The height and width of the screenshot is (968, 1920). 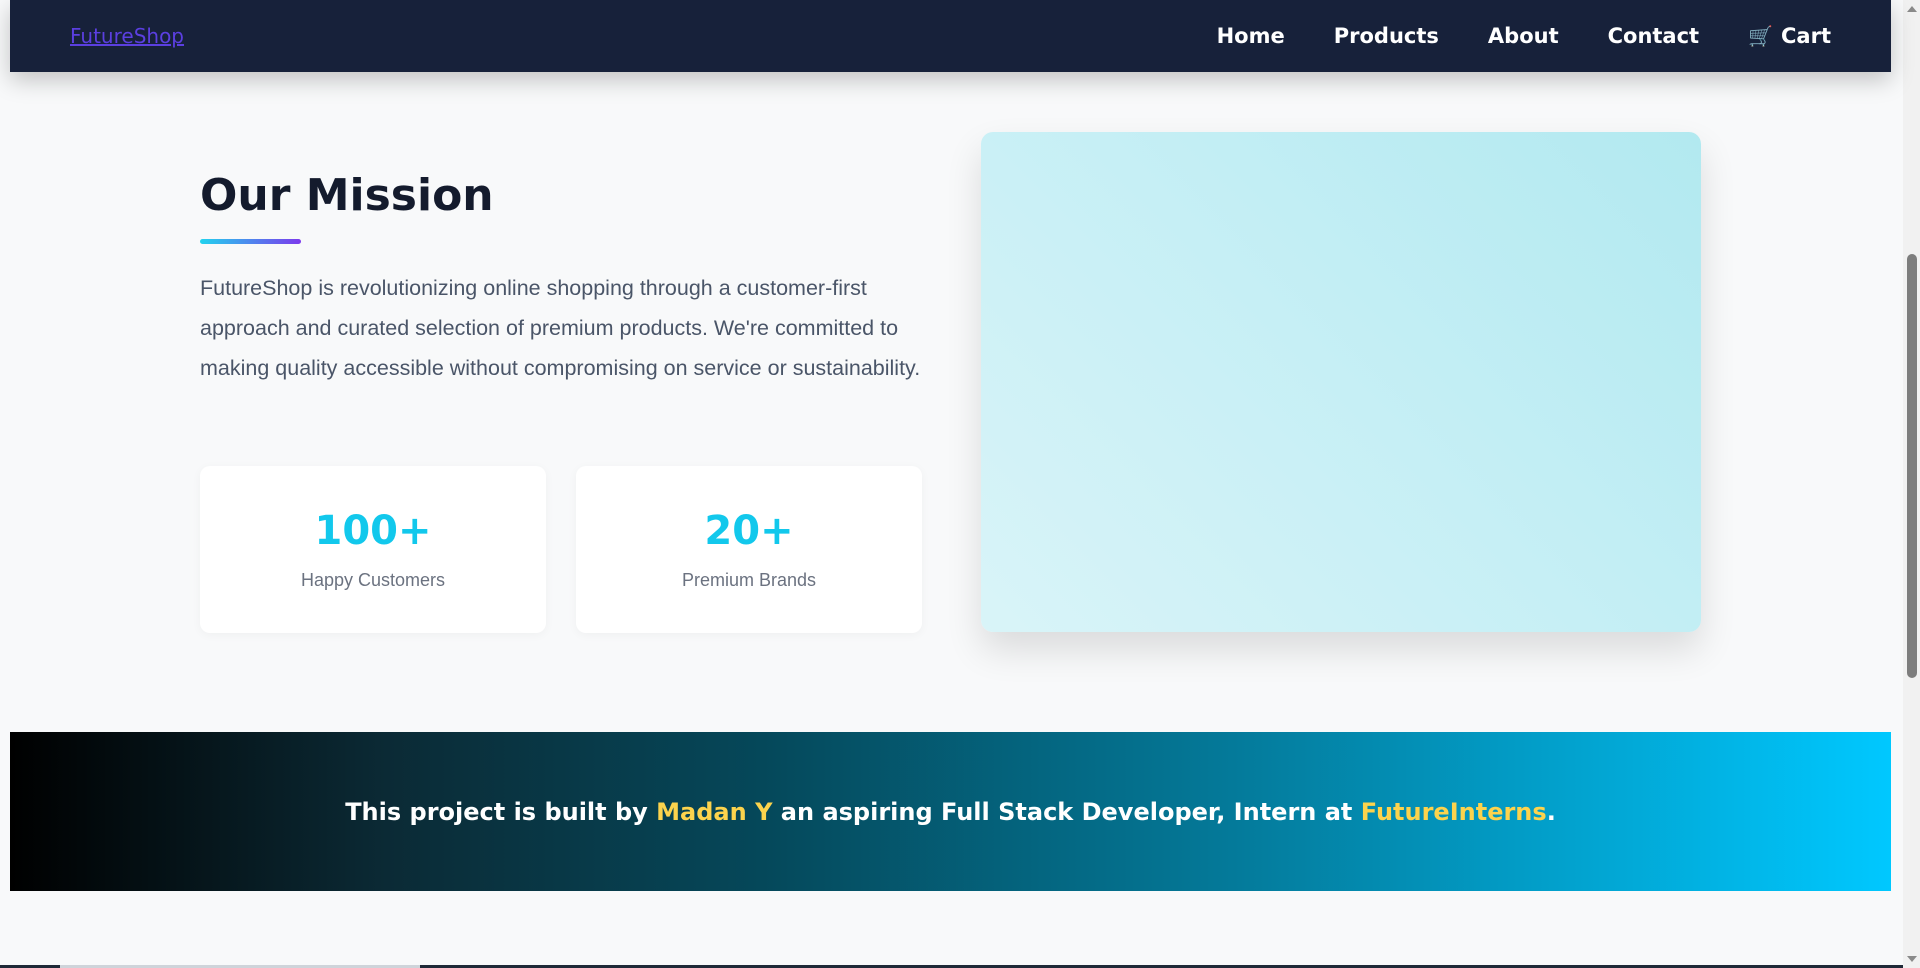 I want to click on stats-row: 100+ Happy Customers 20+ Premium Brands, so click(x=561, y=549).